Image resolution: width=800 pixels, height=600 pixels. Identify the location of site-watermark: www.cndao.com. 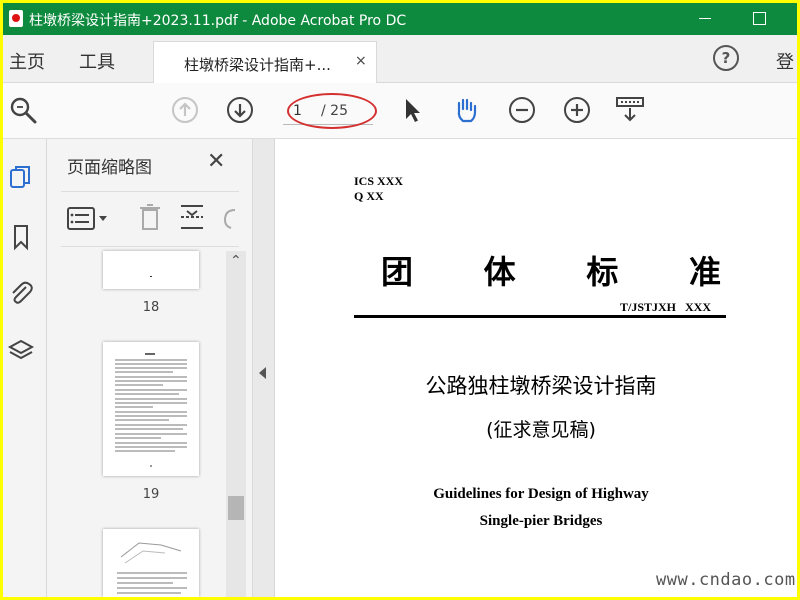
(726, 580).